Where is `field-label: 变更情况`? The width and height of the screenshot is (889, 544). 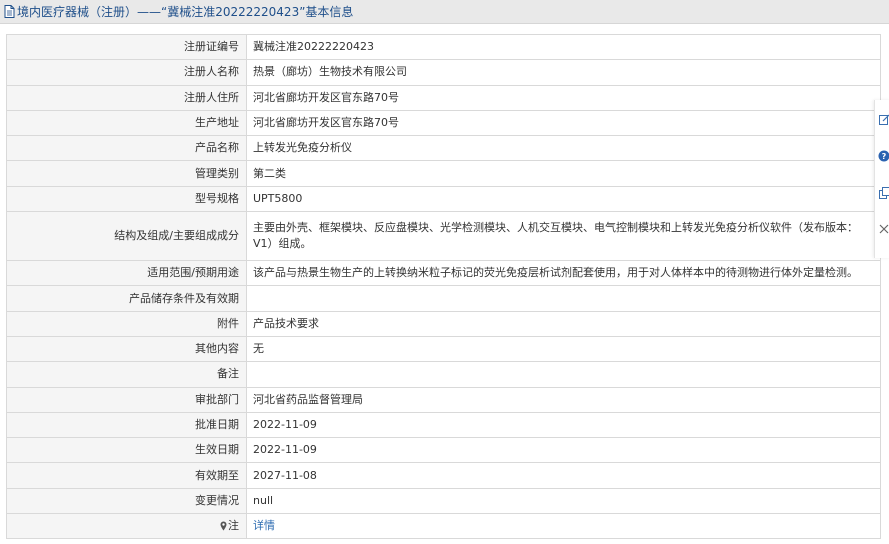 field-label: 变更情况 is located at coordinates (126, 501).